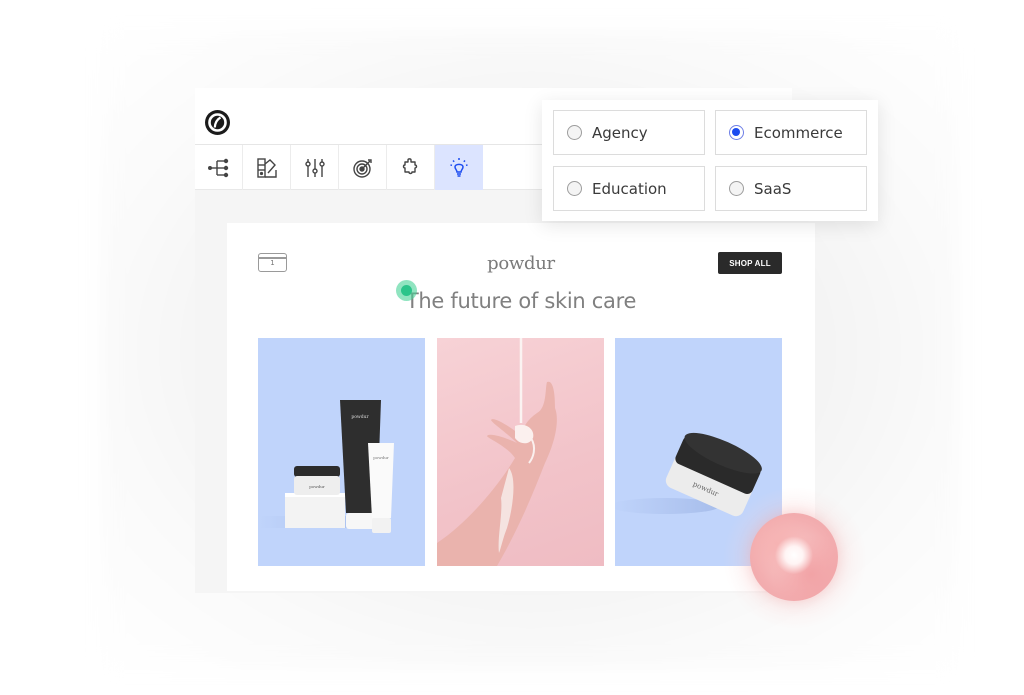  I want to click on sliders-icon, so click(314, 167).